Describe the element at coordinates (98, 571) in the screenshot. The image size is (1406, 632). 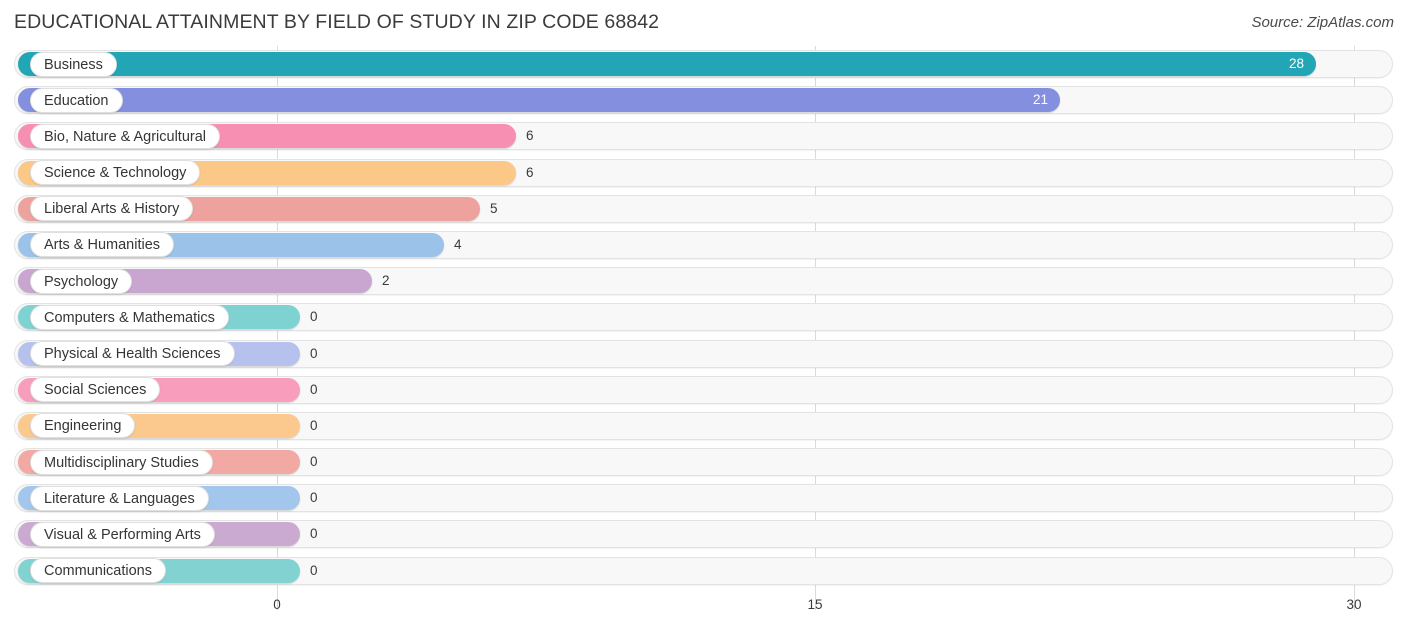
I see `bar-category-label: Communications` at that location.